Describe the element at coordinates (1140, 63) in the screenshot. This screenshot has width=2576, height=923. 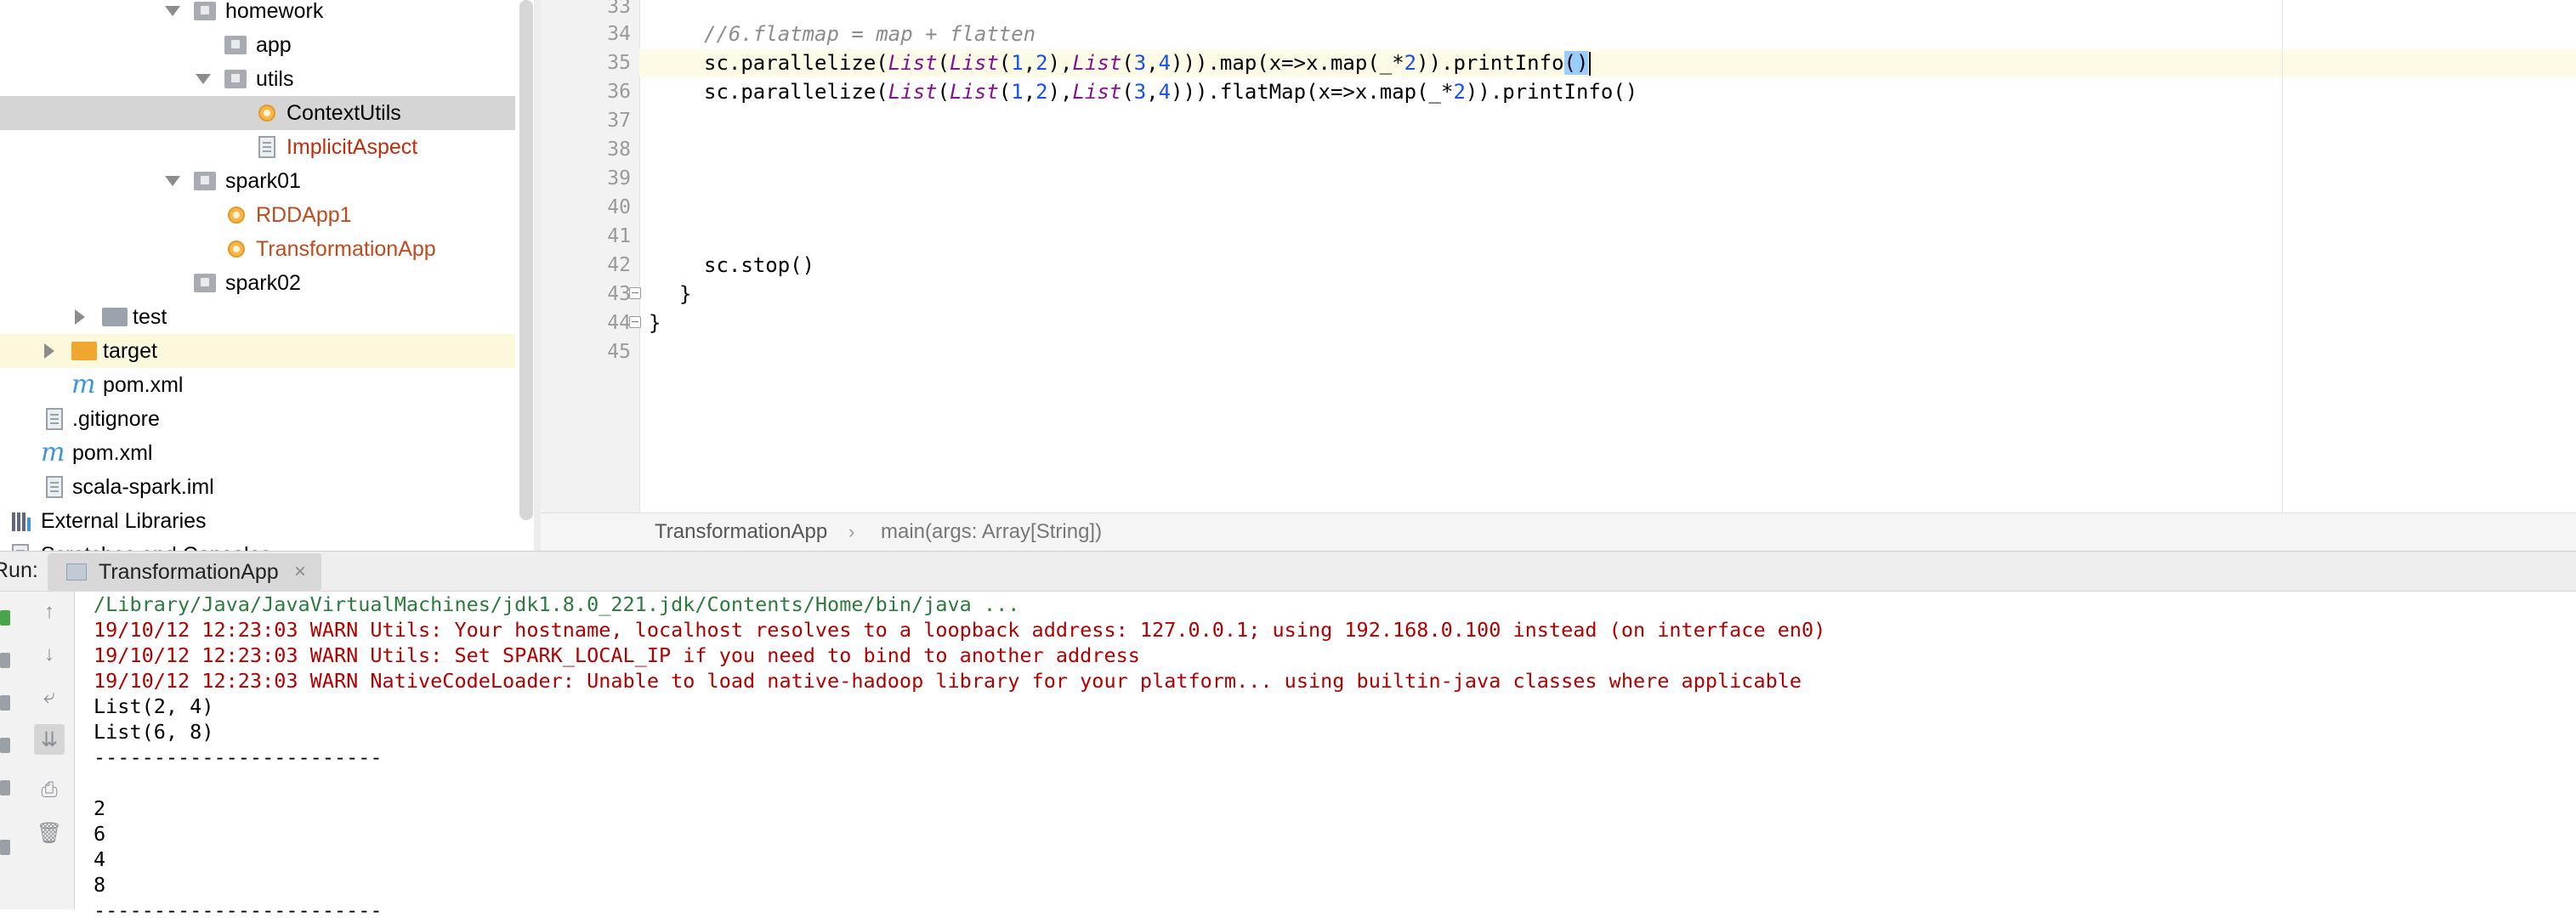
I see `code-token-number: 3` at that location.